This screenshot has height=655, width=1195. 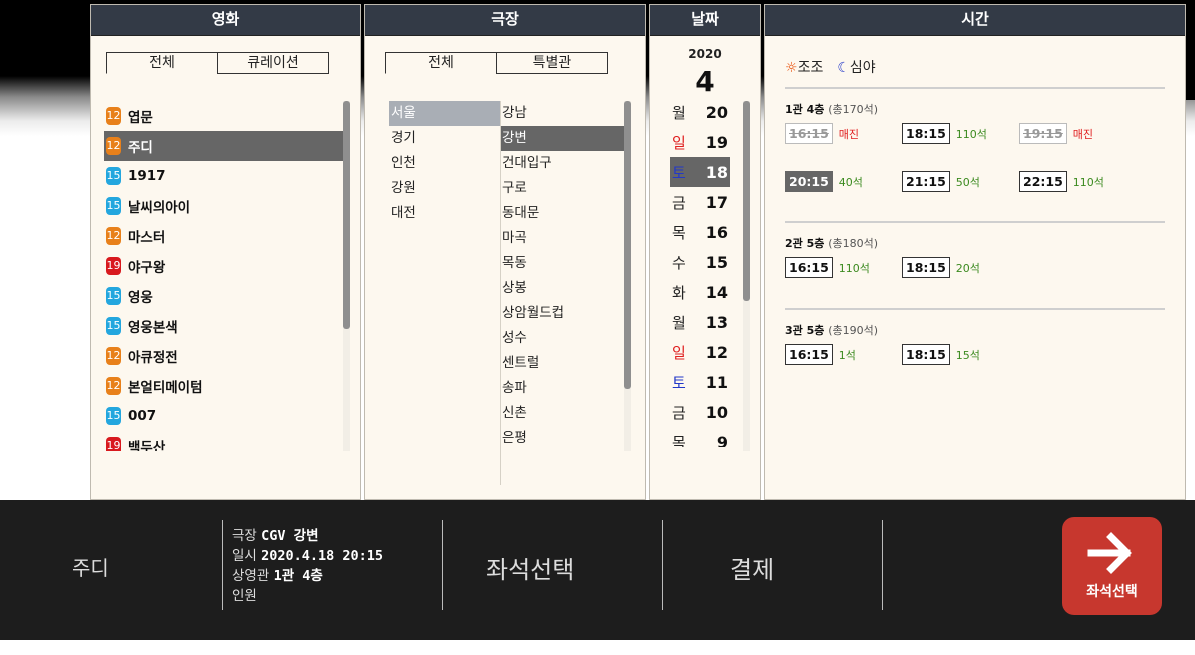 I want to click on morning-legend: ☼조조, so click(x=804, y=67).